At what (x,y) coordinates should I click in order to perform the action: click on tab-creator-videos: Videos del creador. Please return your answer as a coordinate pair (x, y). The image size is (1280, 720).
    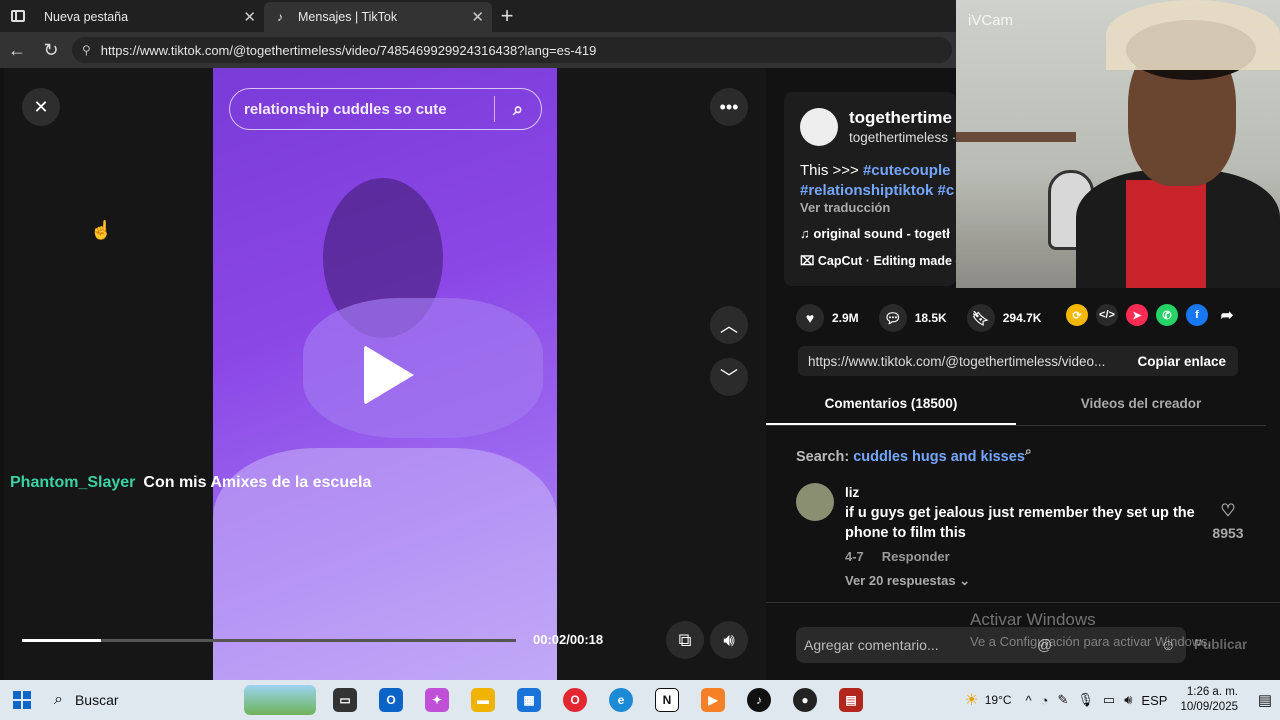
    Looking at the image, I should click on (1141, 407).